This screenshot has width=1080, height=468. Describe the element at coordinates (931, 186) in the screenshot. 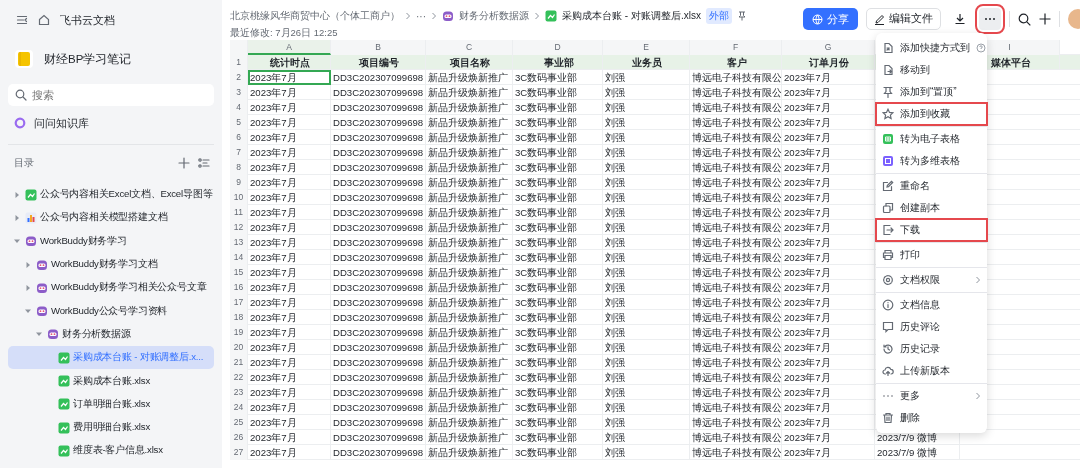

I see `menu-item: 重命名` at that location.